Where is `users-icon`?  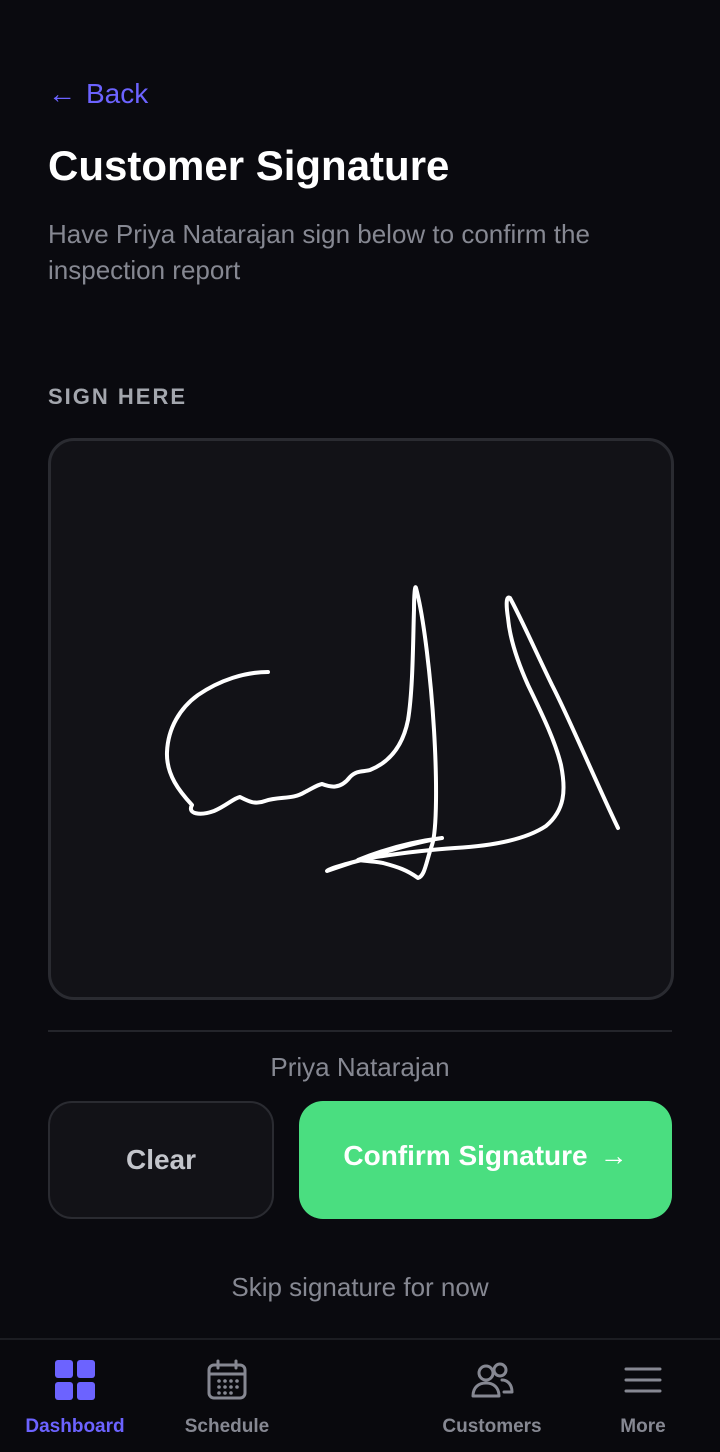
users-icon is located at coordinates (492, 1380).